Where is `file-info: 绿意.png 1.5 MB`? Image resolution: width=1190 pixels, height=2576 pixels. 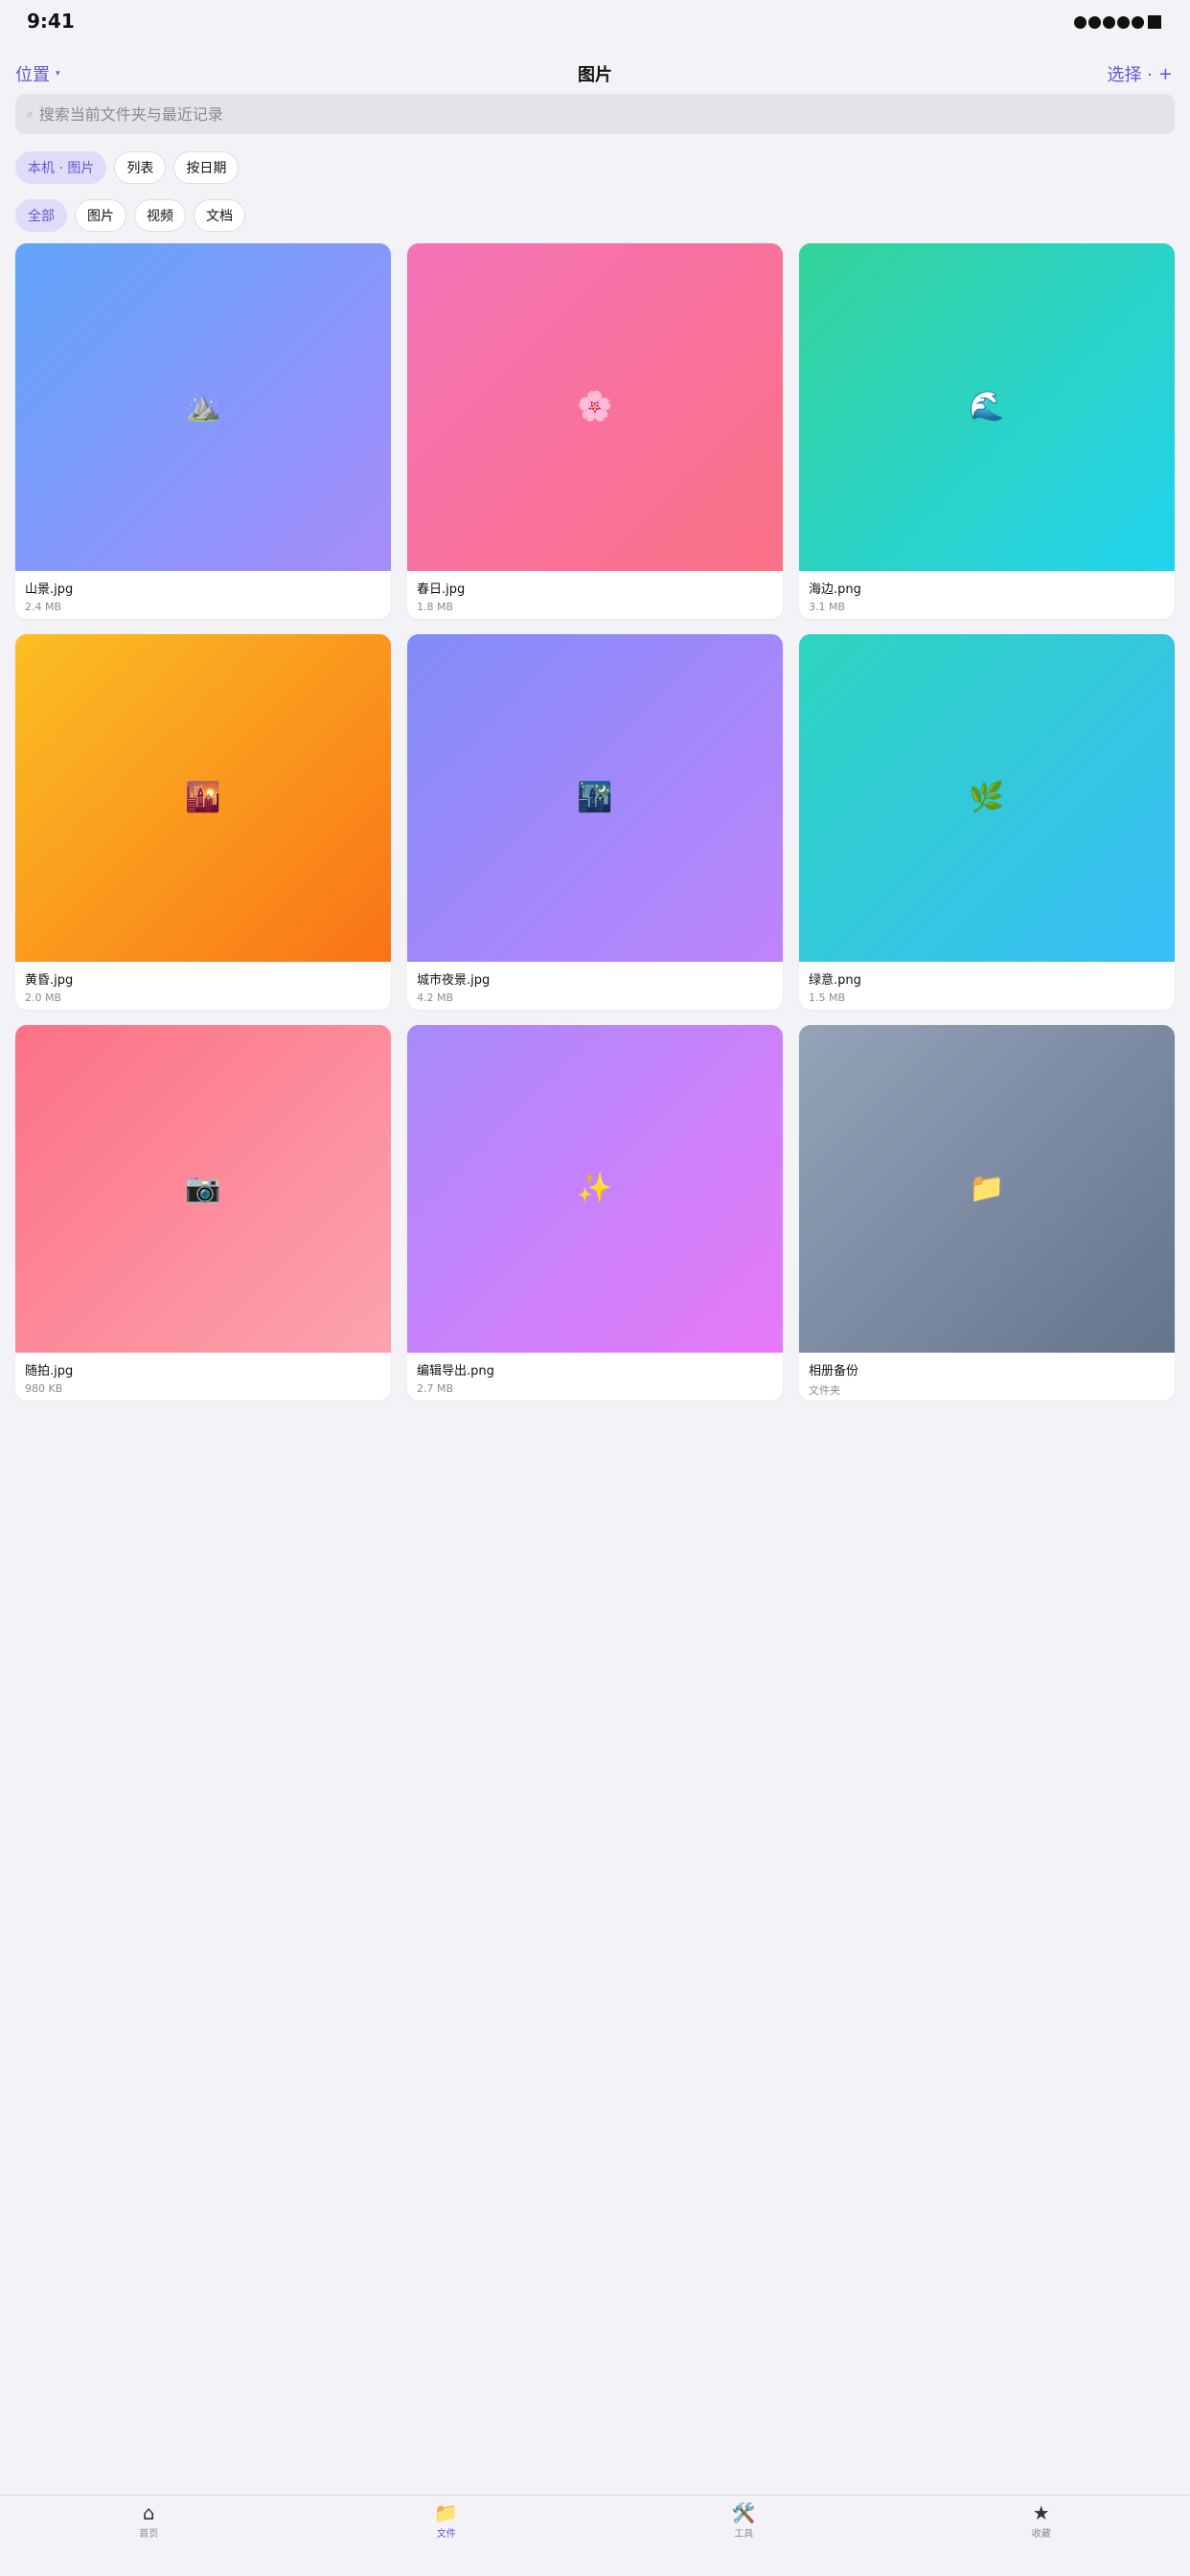
file-info: 绿意.png 1.5 MB is located at coordinates (987, 986).